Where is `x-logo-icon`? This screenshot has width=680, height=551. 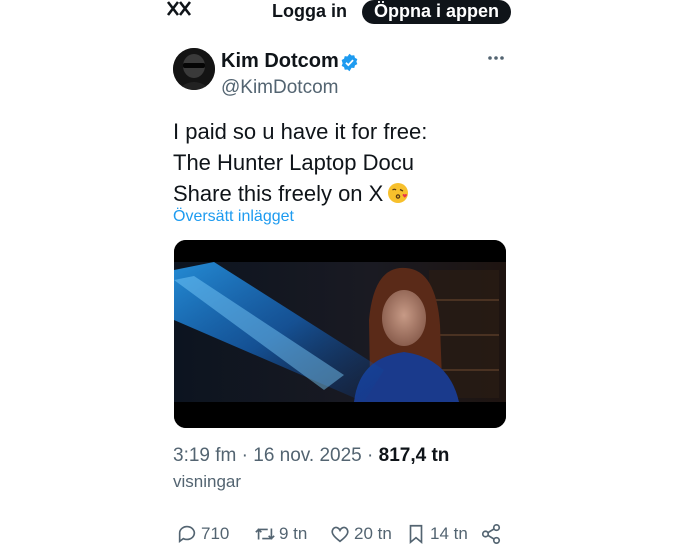 x-logo-icon is located at coordinates (180, 12).